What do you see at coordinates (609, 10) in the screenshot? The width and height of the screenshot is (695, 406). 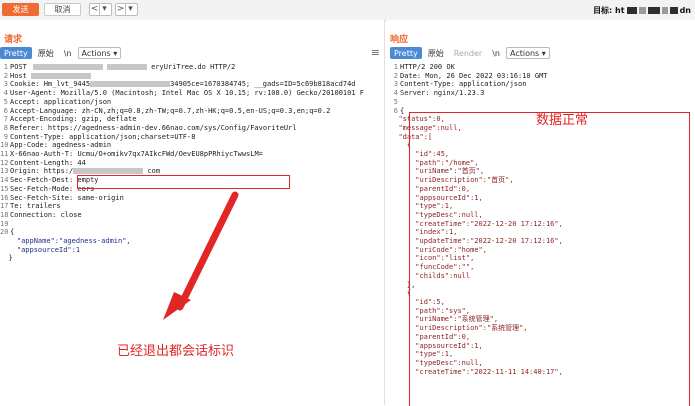 I see `target-prefix: 目标: ht` at bounding box center [609, 10].